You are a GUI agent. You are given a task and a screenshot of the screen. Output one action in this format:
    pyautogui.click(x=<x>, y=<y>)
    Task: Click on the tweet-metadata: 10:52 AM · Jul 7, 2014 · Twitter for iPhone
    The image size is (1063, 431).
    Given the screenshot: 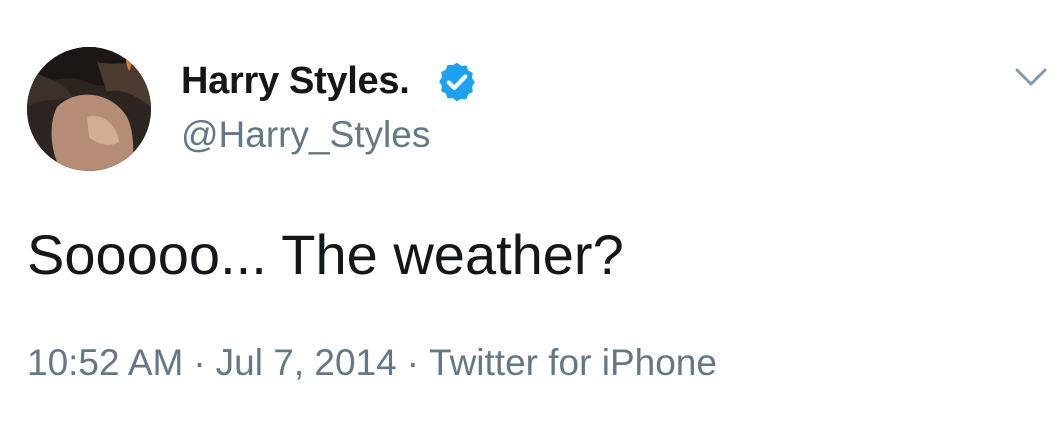 What is the action you would take?
    pyautogui.click(x=372, y=363)
    